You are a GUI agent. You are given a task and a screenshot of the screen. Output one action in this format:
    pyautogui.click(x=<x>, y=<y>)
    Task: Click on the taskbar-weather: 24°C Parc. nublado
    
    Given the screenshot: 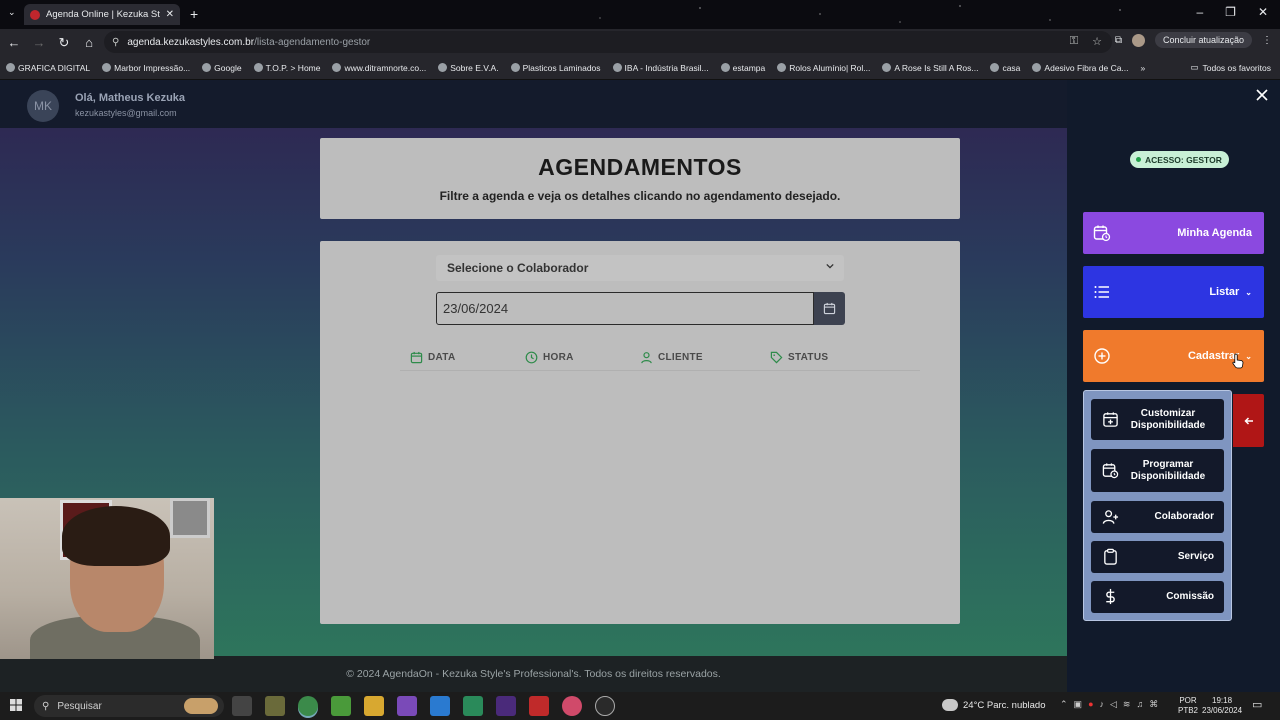 What is the action you would take?
    pyautogui.click(x=994, y=705)
    